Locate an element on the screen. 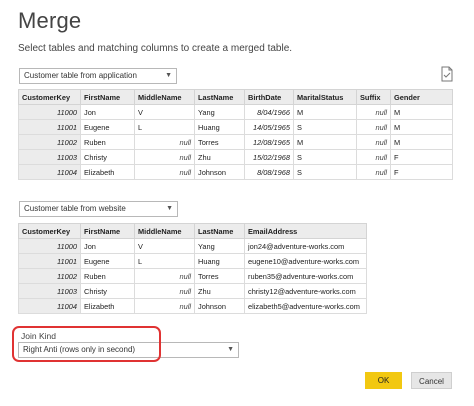  join-kind-highlight is located at coordinates (86, 344).